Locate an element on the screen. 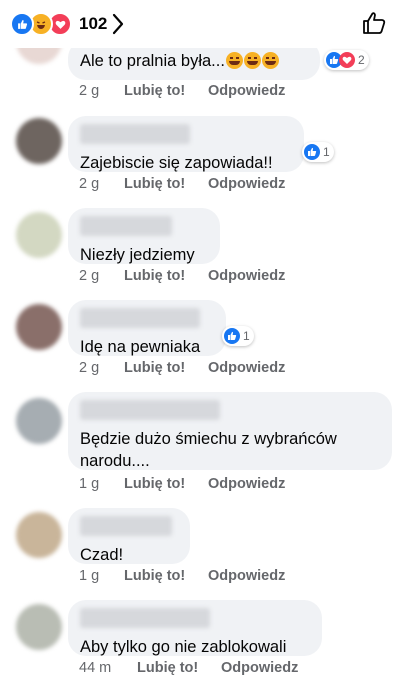 The height and width of the screenshot is (691, 405). comment-bubble: Czad! is located at coordinates (129, 536).